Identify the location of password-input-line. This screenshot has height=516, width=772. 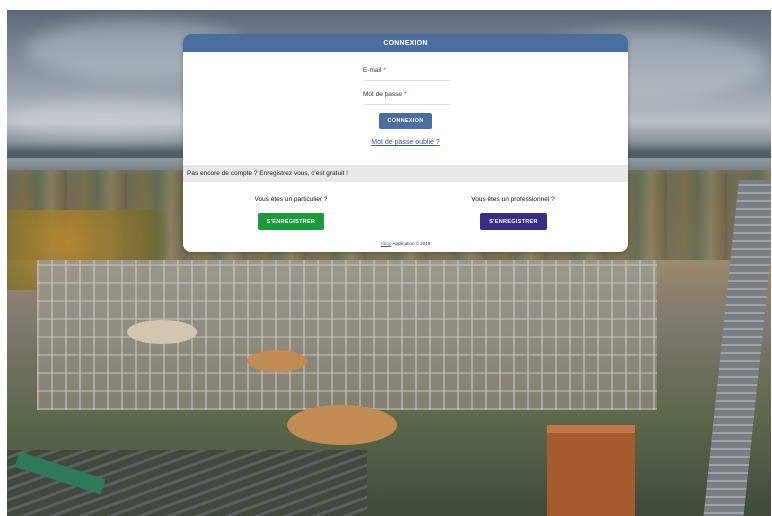
(407, 104).